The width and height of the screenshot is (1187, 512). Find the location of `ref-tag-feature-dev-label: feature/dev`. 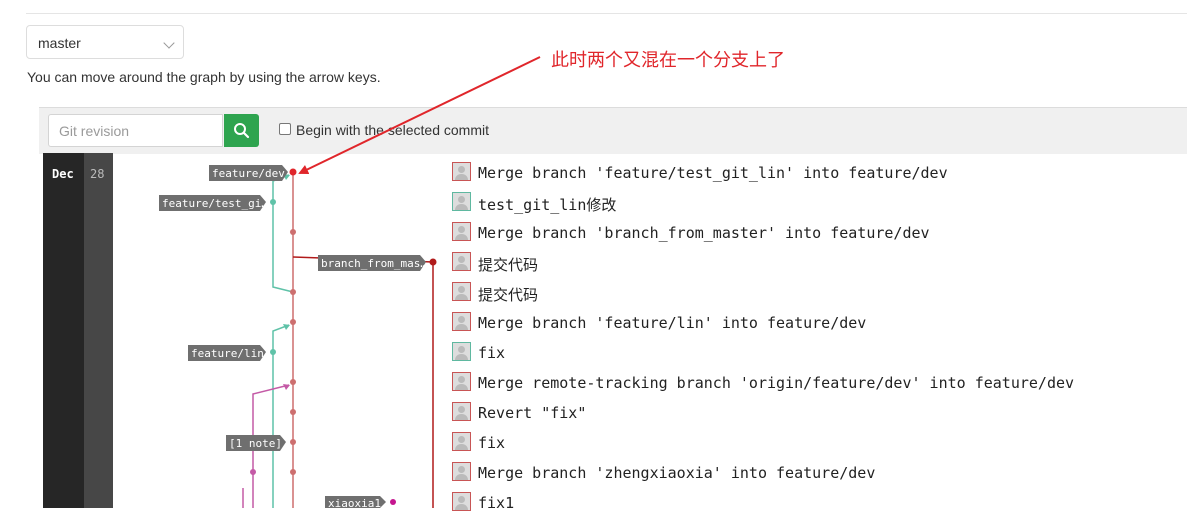

ref-tag-feature-dev-label: feature/dev is located at coordinates (248, 173).